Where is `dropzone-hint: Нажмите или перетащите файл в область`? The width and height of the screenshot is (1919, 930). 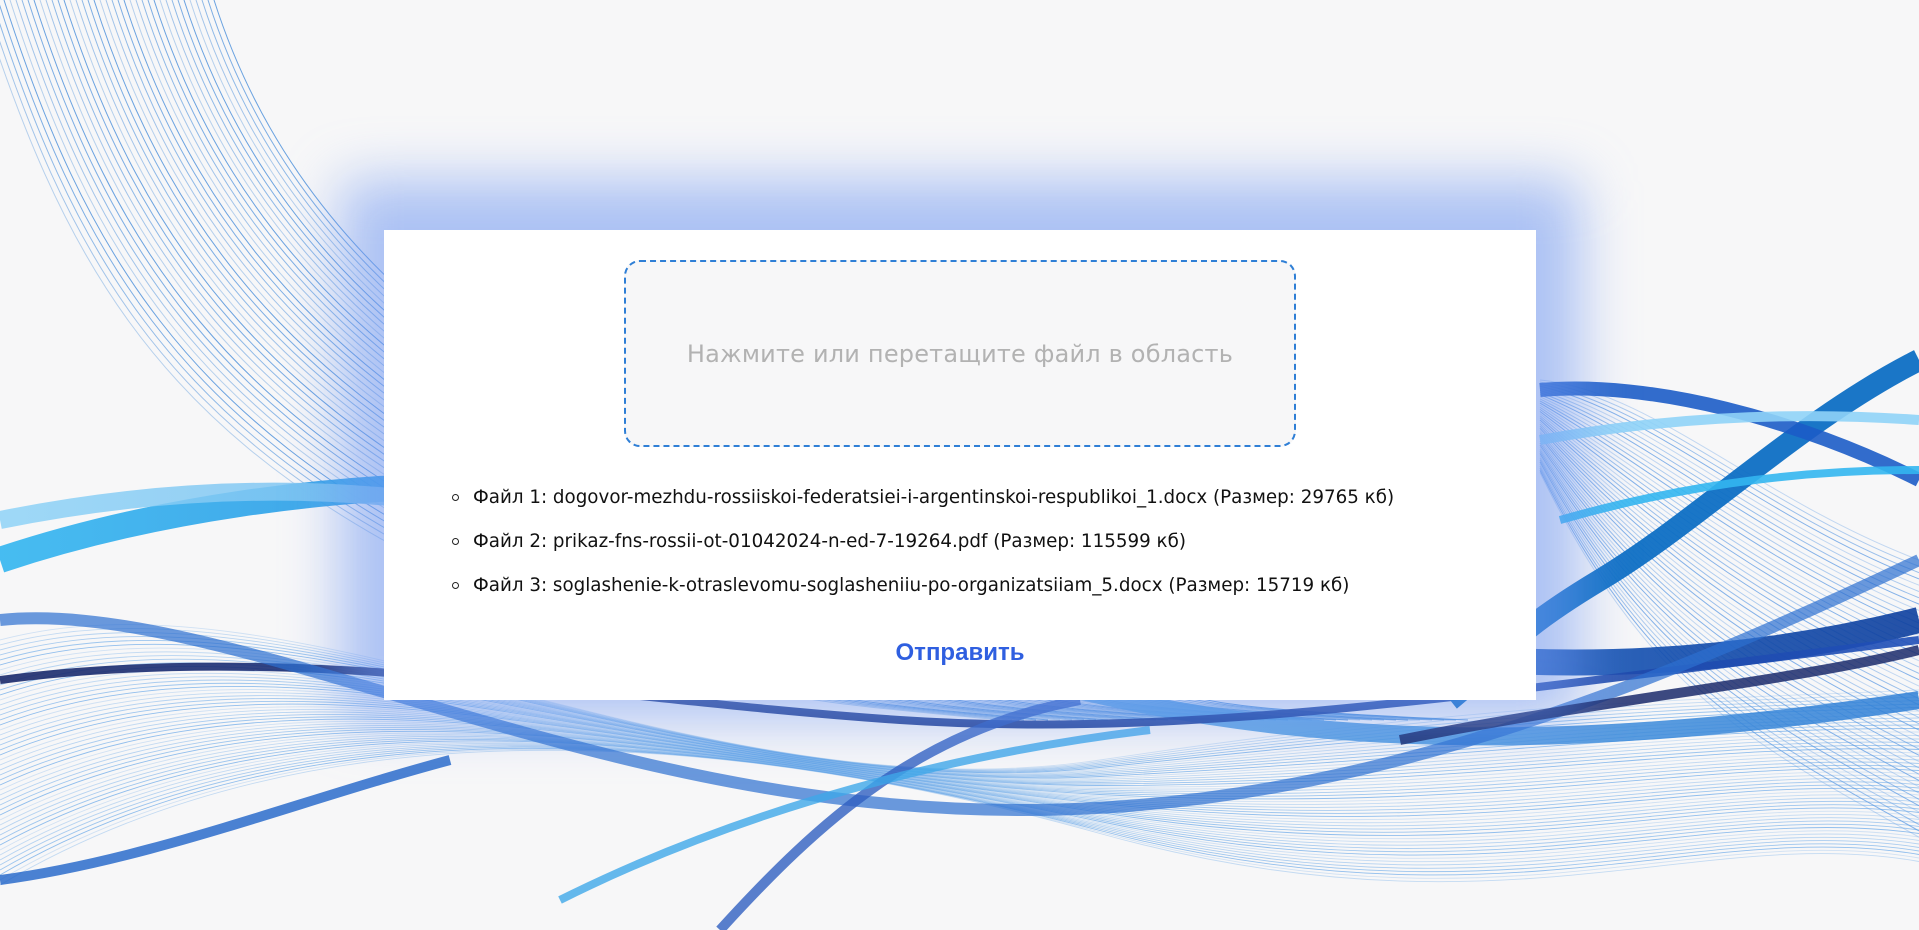
dropzone-hint: Нажмите или перетащите файл в область is located at coordinates (960, 353).